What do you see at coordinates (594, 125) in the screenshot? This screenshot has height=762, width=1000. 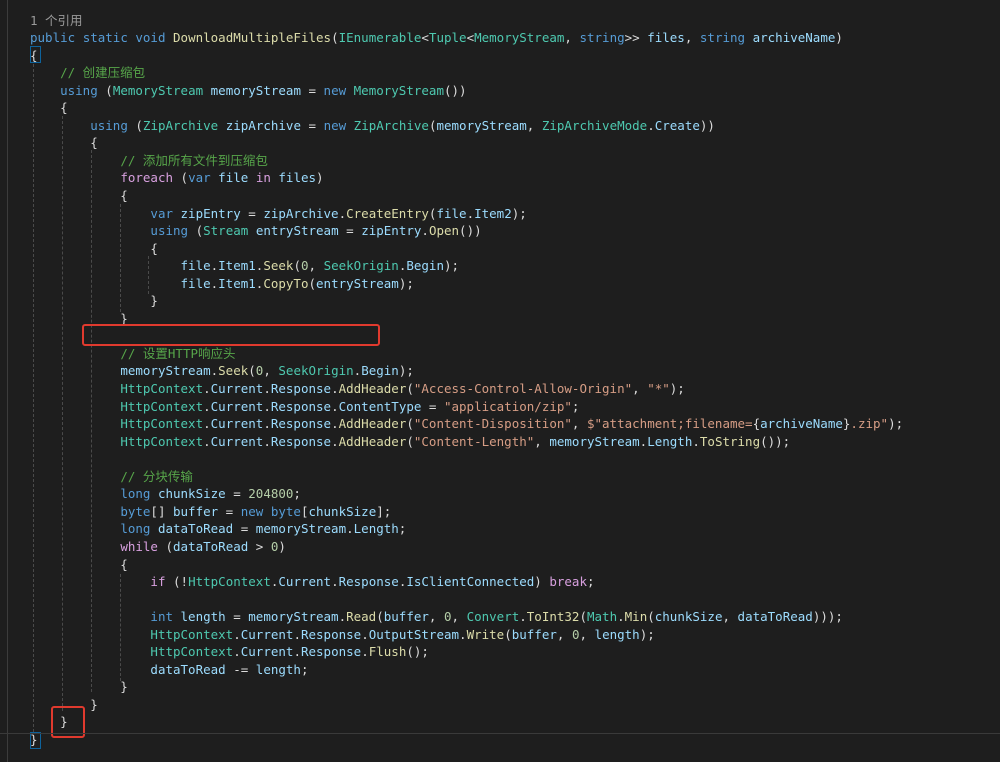 I see `code-token: ZipArchiveMode` at bounding box center [594, 125].